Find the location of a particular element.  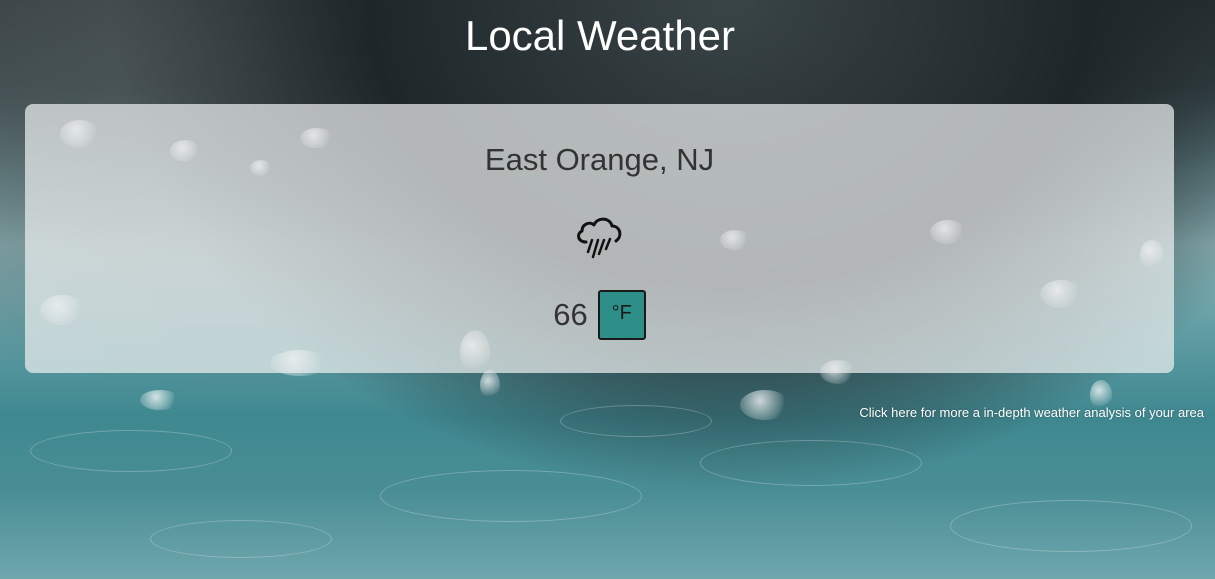

location-label: East Orange, NJ is located at coordinates (599, 159).